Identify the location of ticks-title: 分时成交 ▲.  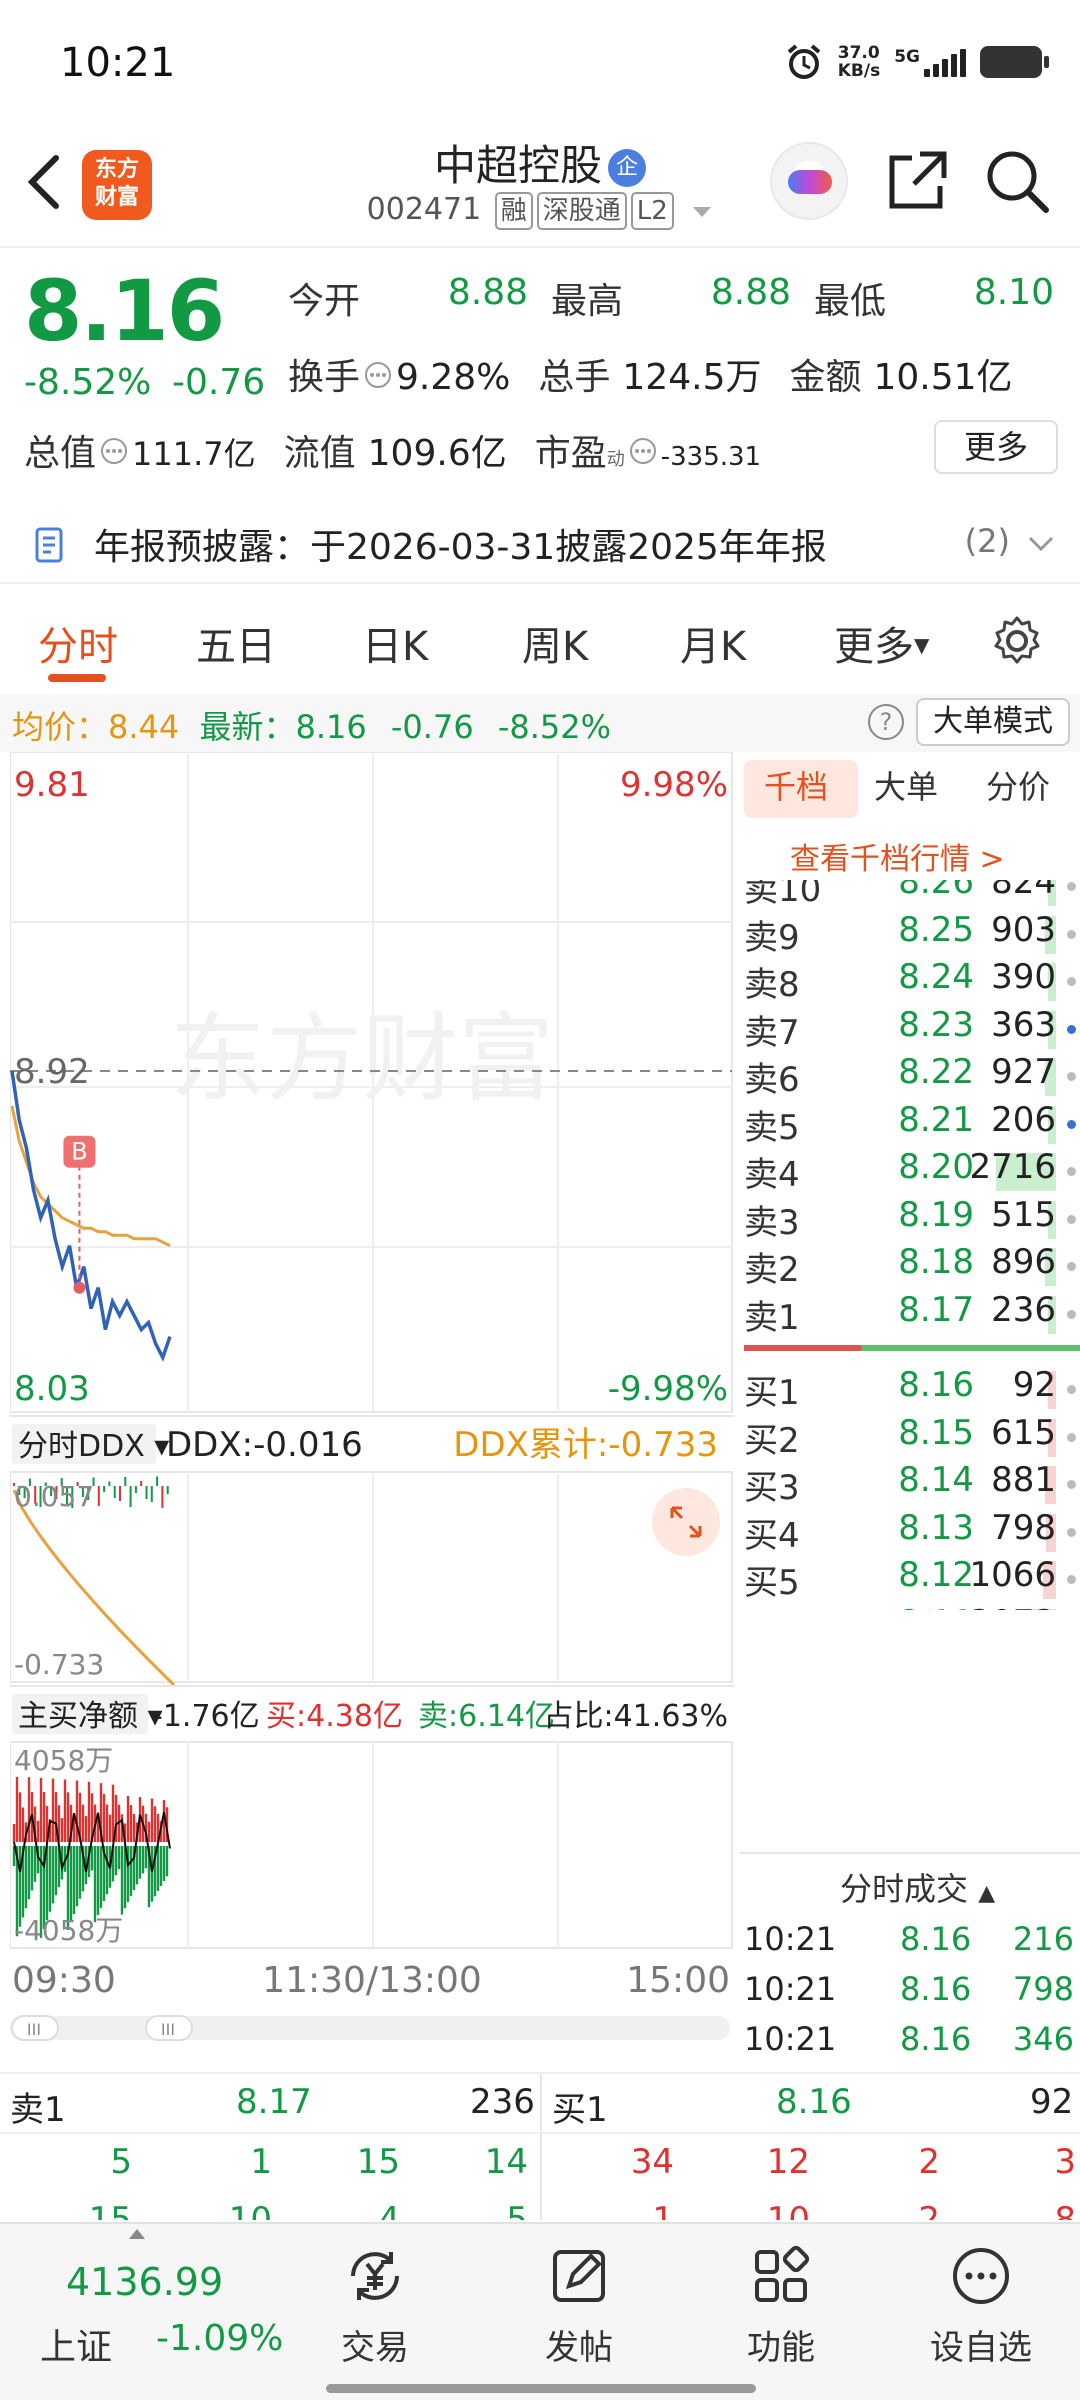
(917, 1887).